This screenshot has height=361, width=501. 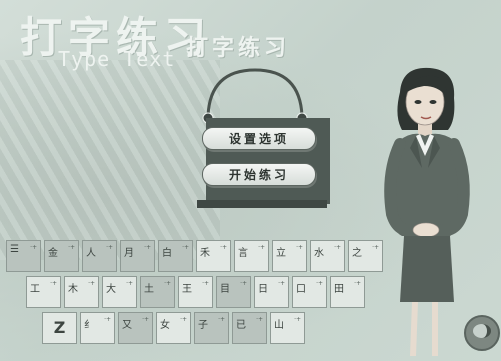 I want to click on key-radical: 木, so click(x=73, y=289).